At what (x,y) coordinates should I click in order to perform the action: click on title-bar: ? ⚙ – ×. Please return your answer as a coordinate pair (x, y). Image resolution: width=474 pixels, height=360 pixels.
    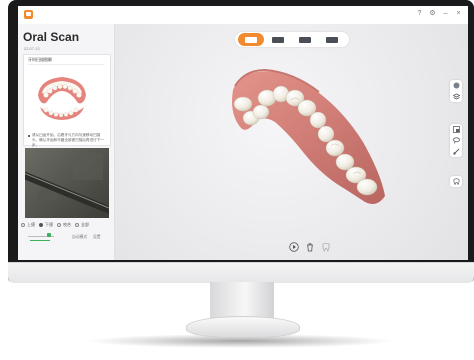
    Looking at the image, I should click on (243, 15).